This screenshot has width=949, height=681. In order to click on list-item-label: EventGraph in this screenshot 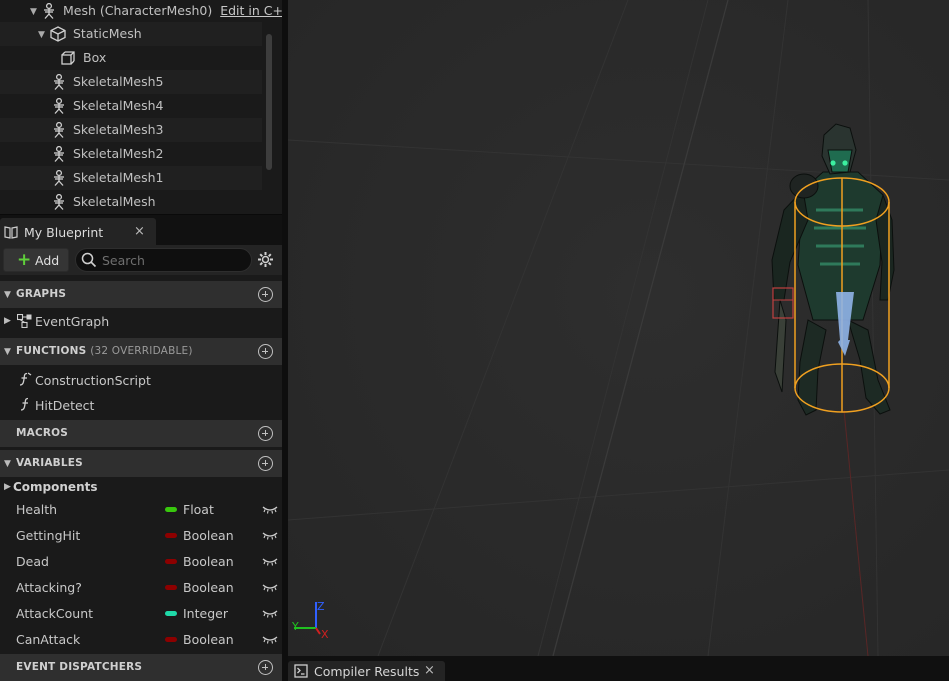, I will do `click(72, 321)`.